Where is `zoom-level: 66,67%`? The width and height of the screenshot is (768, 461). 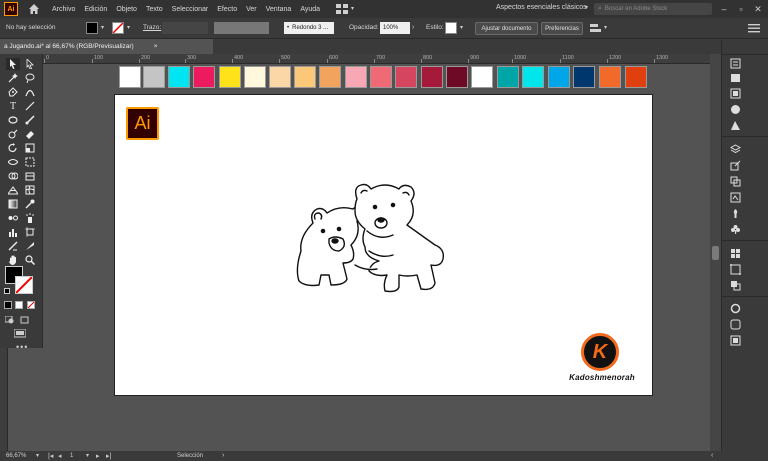 zoom-level: 66,67% is located at coordinates (16, 456).